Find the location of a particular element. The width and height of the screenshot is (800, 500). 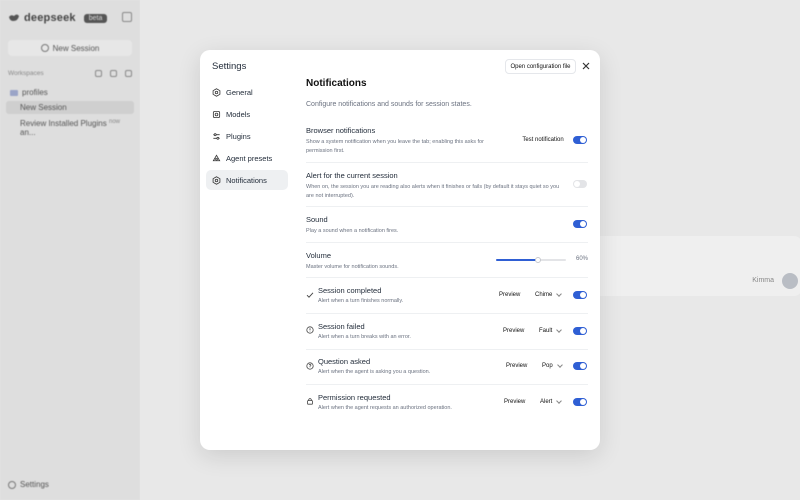

nav-label: General is located at coordinates (239, 92).